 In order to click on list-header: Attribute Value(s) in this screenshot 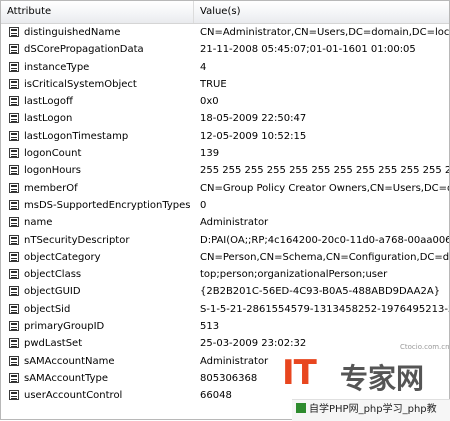, I will do `click(225, 12)`.